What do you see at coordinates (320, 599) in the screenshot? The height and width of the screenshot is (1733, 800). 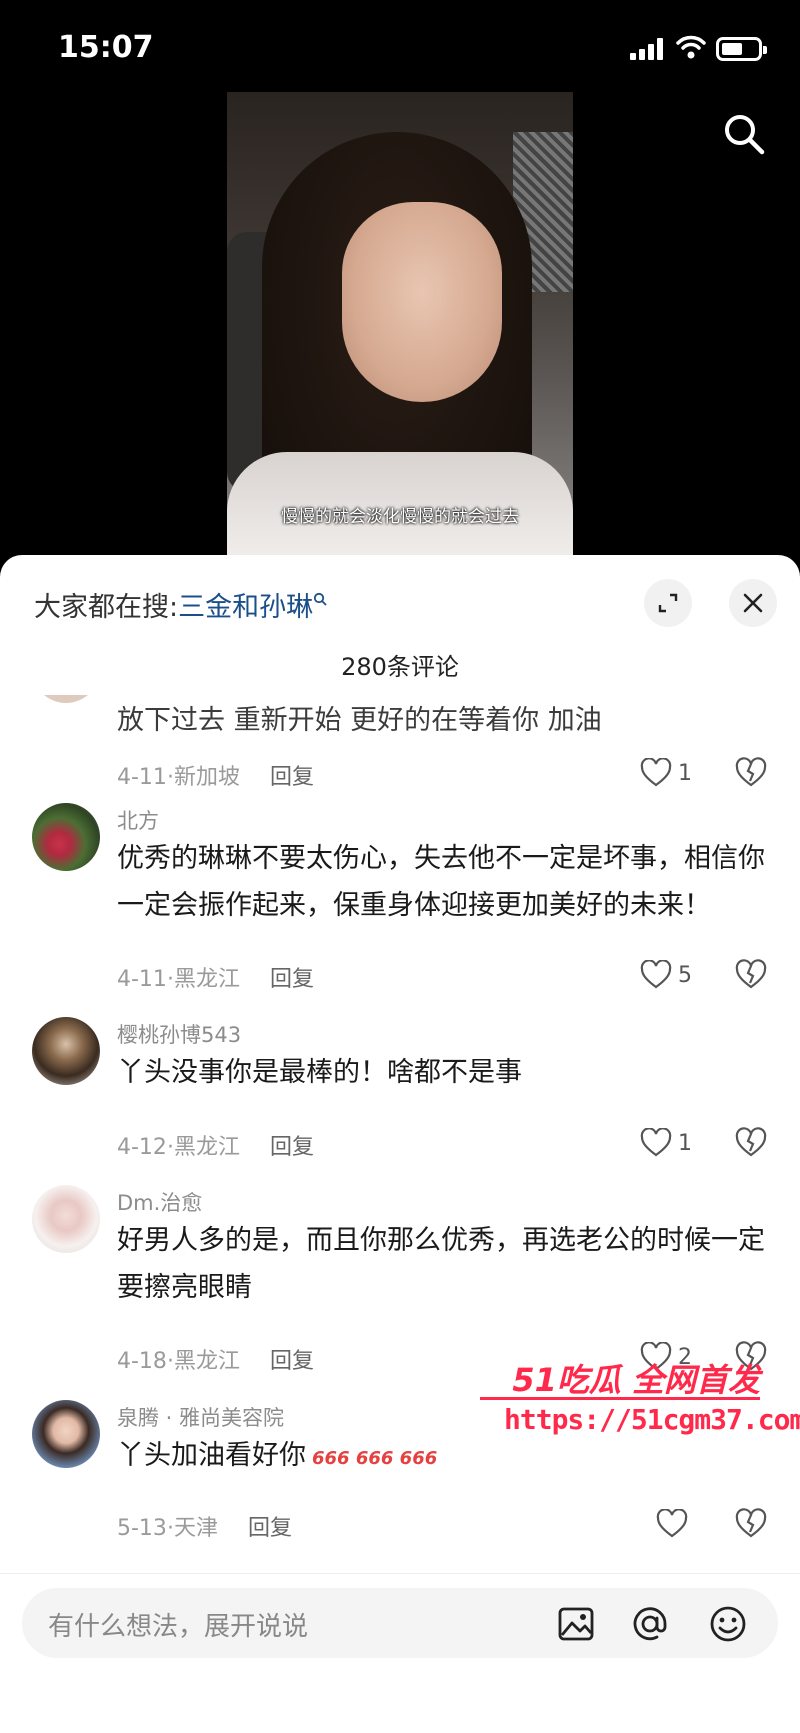 I see `small-search-icon` at bounding box center [320, 599].